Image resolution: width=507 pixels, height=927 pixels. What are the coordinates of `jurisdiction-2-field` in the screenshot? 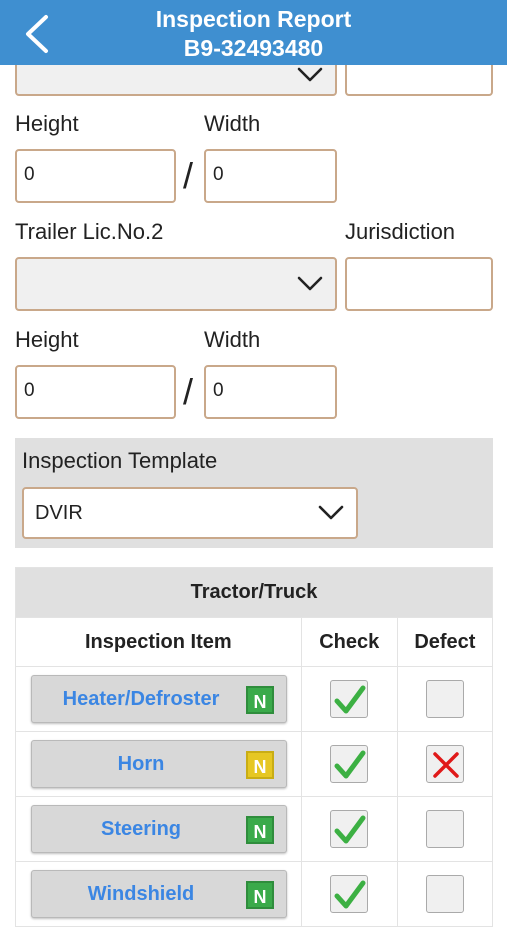 It's located at (419, 284).